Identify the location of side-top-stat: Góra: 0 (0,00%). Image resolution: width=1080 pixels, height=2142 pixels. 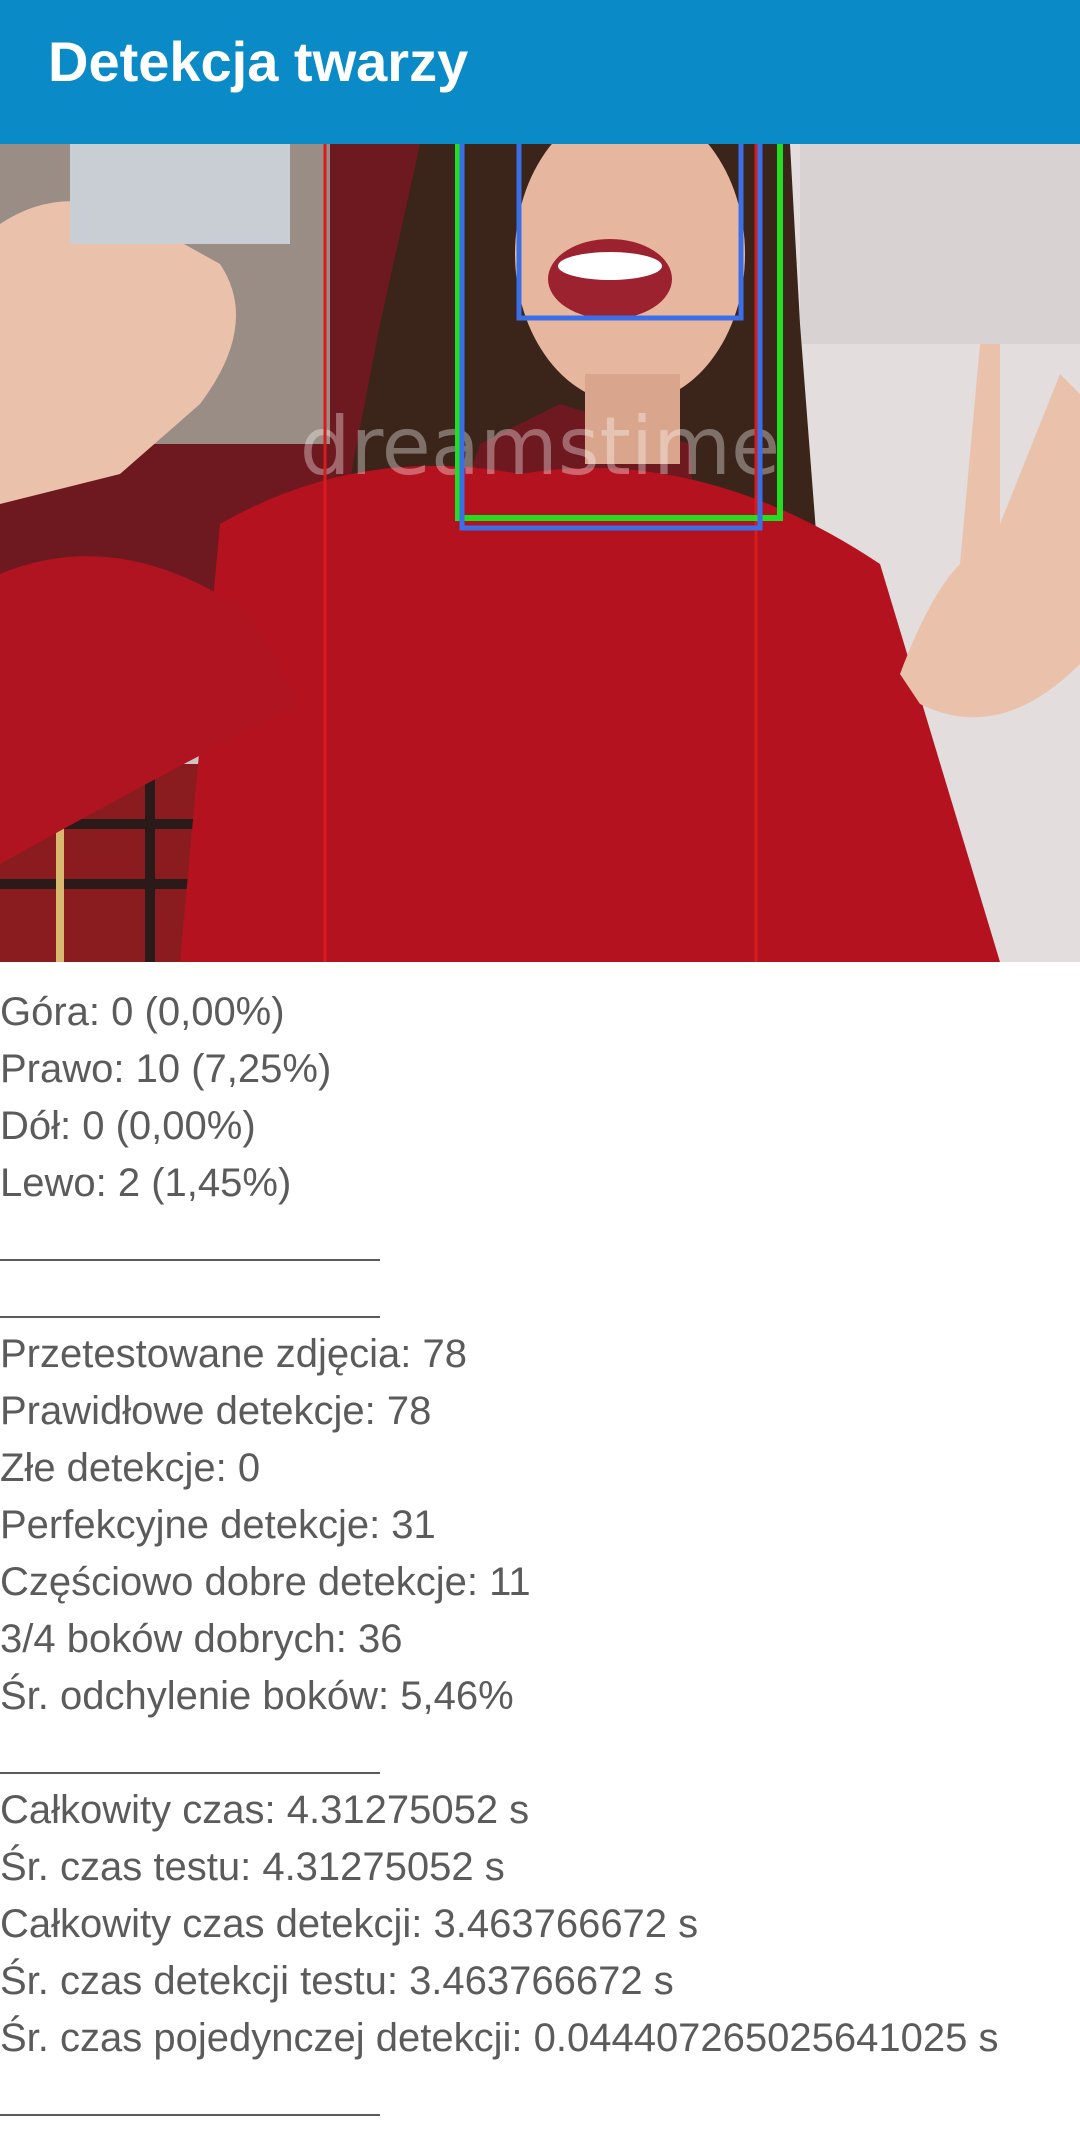
(142, 1012).